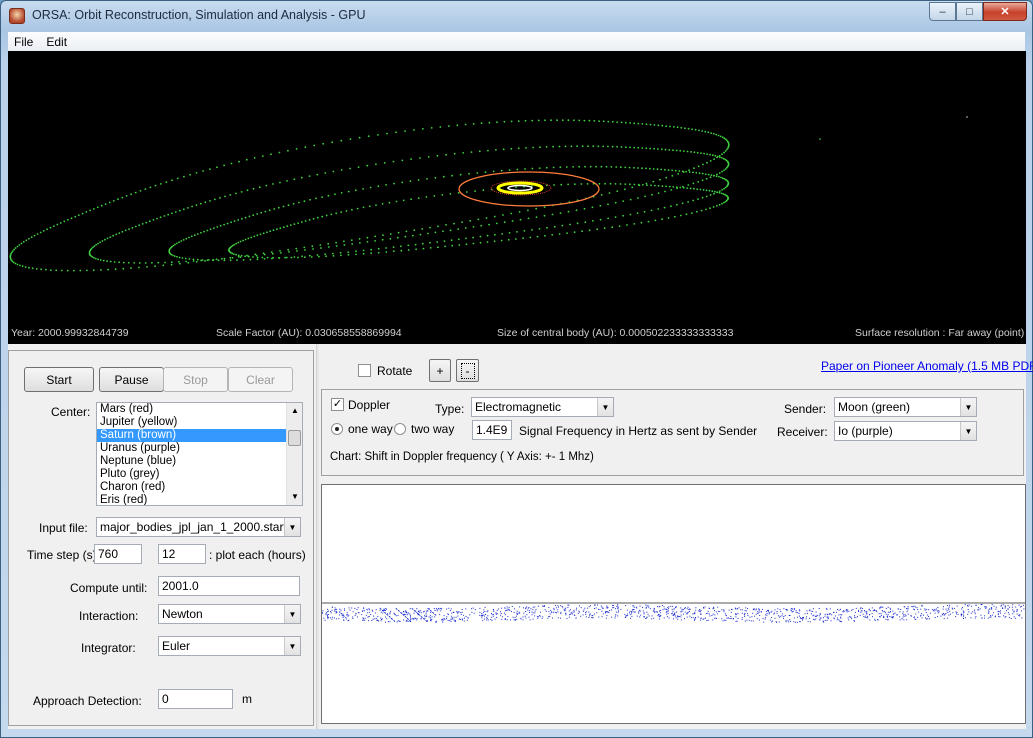 The height and width of the screenshot is (738, 1033). What do you see at coordinates (182, 554) in the screenshot?
I see `plot-each-input: 12` at bounding box center [182, 554].